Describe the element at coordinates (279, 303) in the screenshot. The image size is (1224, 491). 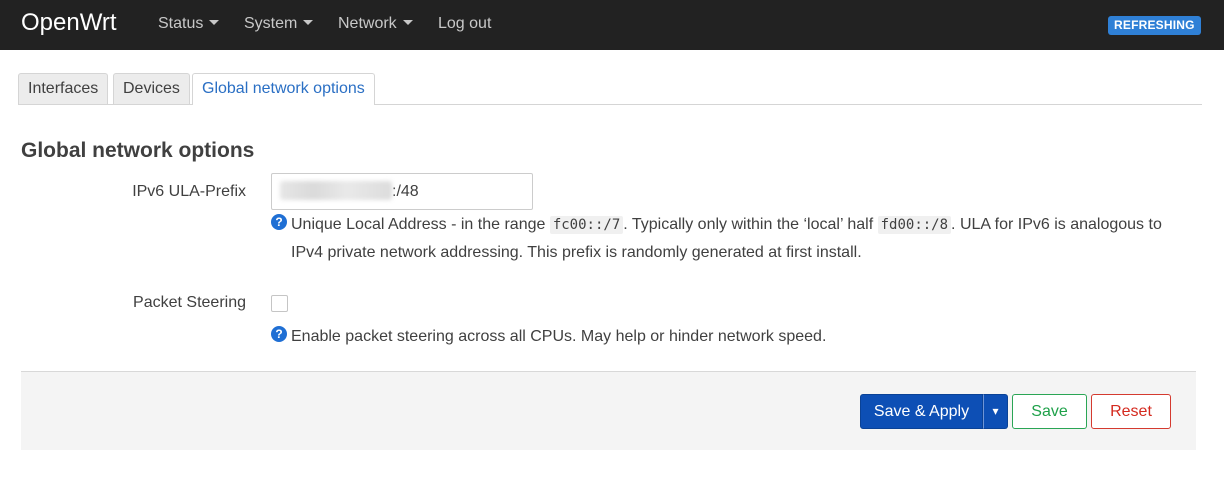
I see `packet-steering-checkbox` at that location.